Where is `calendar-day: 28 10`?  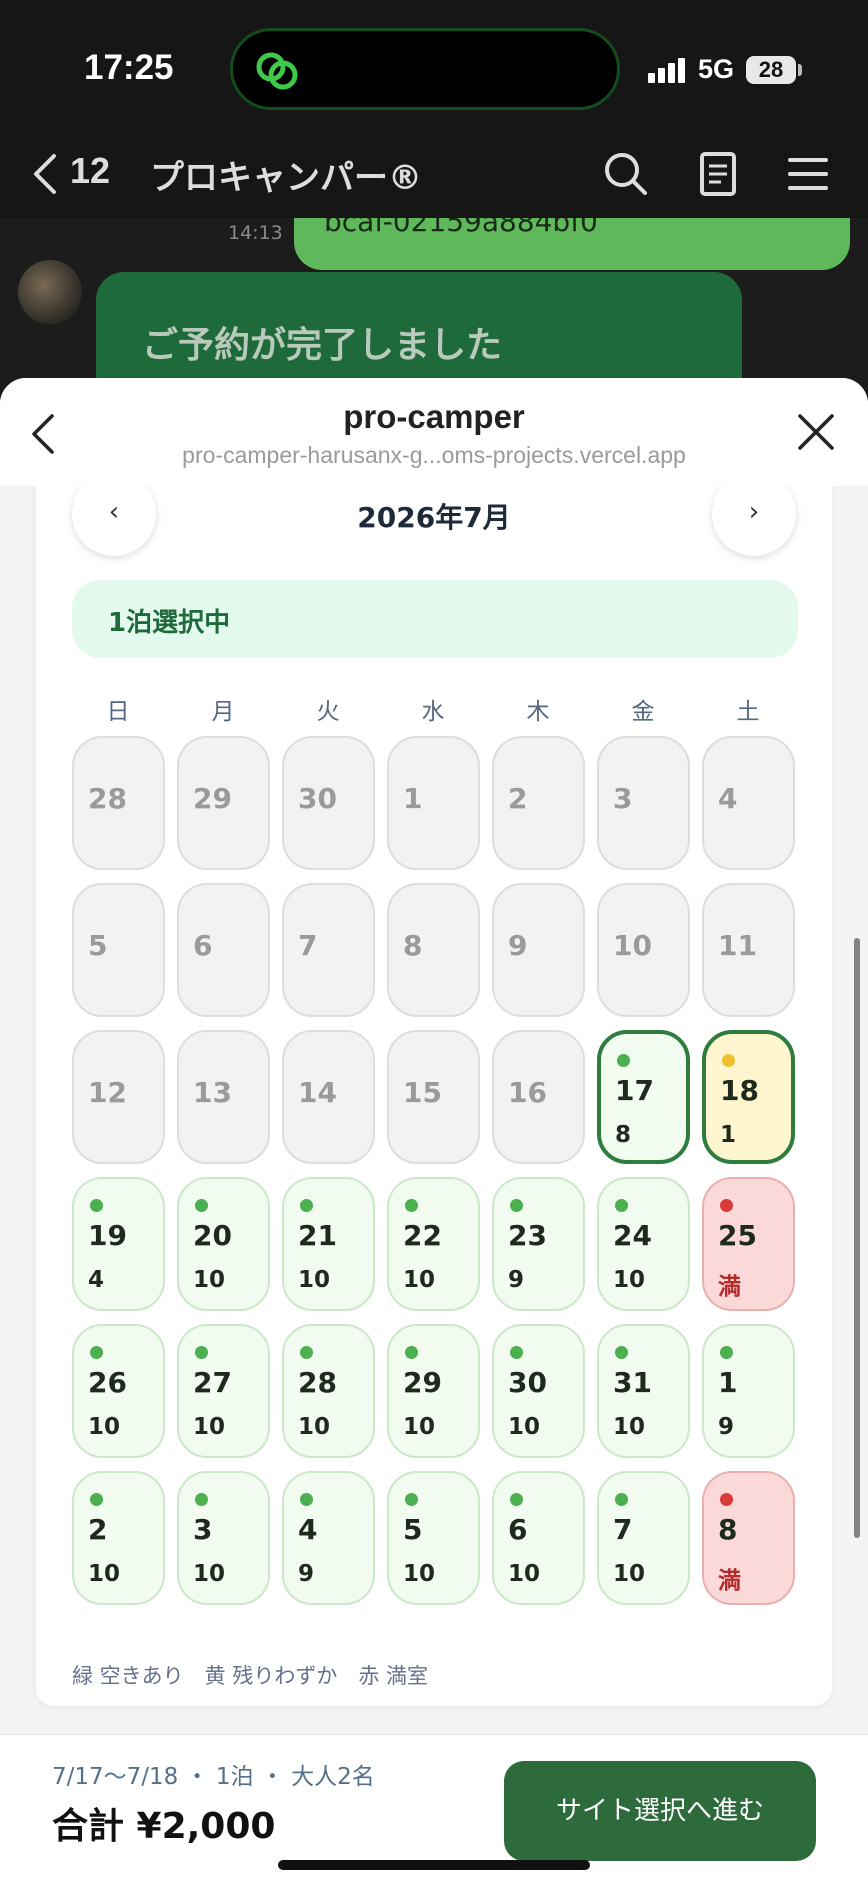 calendar-day: 28 10 is located at coordinates (328, 1391).